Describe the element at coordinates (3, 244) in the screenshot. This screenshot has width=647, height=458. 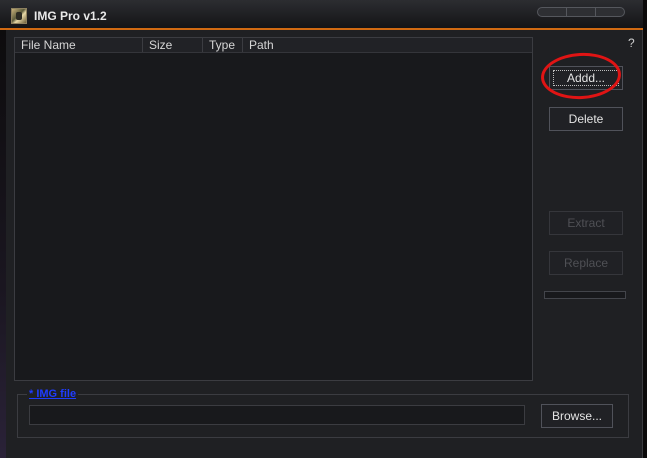
I see `left-edge` at that location.